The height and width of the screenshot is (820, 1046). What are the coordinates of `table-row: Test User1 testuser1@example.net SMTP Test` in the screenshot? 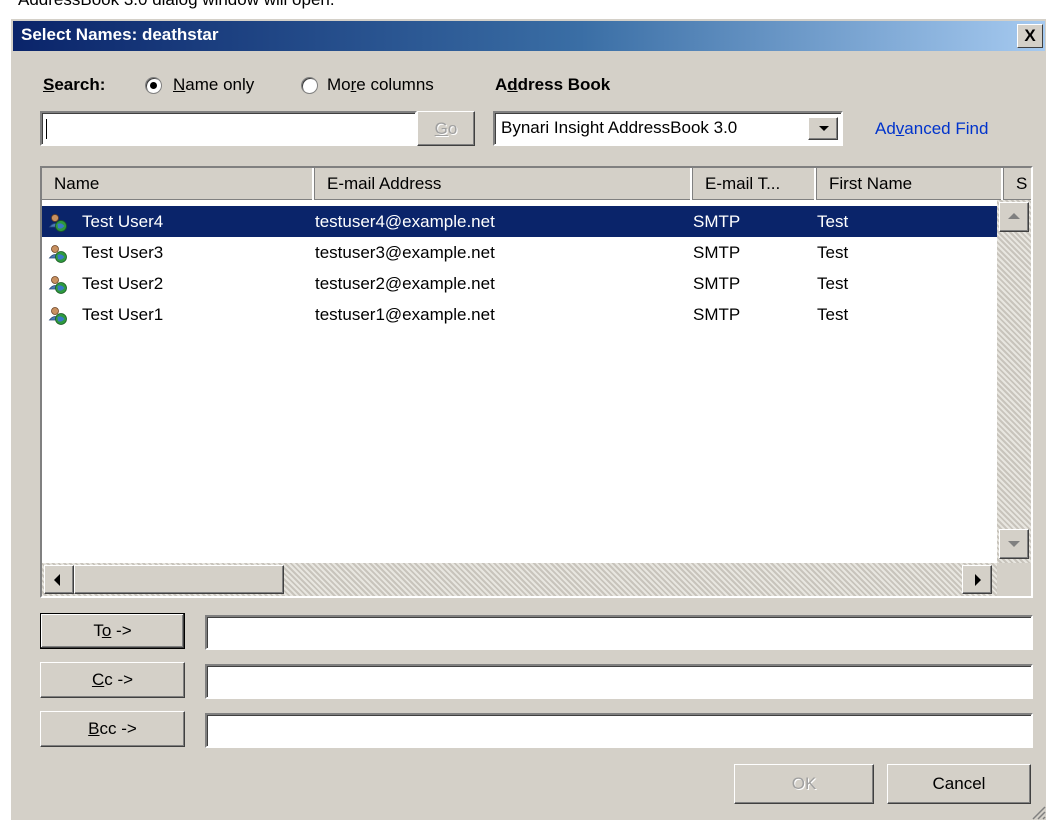 It's located at (519, 314).